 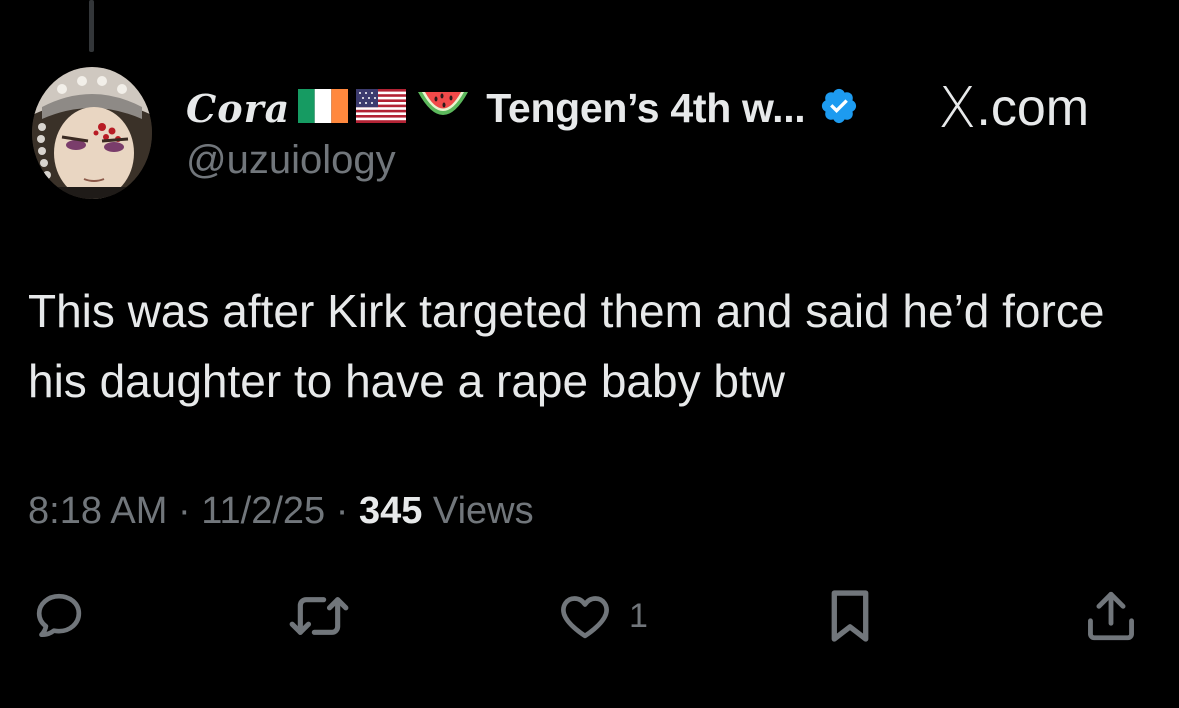 I want to click on tweet-time: 8:18 AM, so click(x=97, y=511).